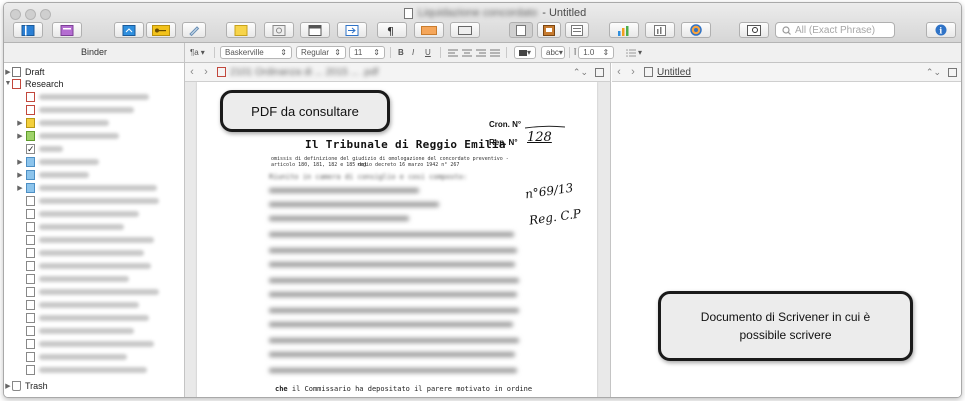 The width and height of the screenshot is (965, 401). Describe the element at coordinates (835, 30) in the screenshot. I see `project-search-input: All (Exact Phrase)` at that location.